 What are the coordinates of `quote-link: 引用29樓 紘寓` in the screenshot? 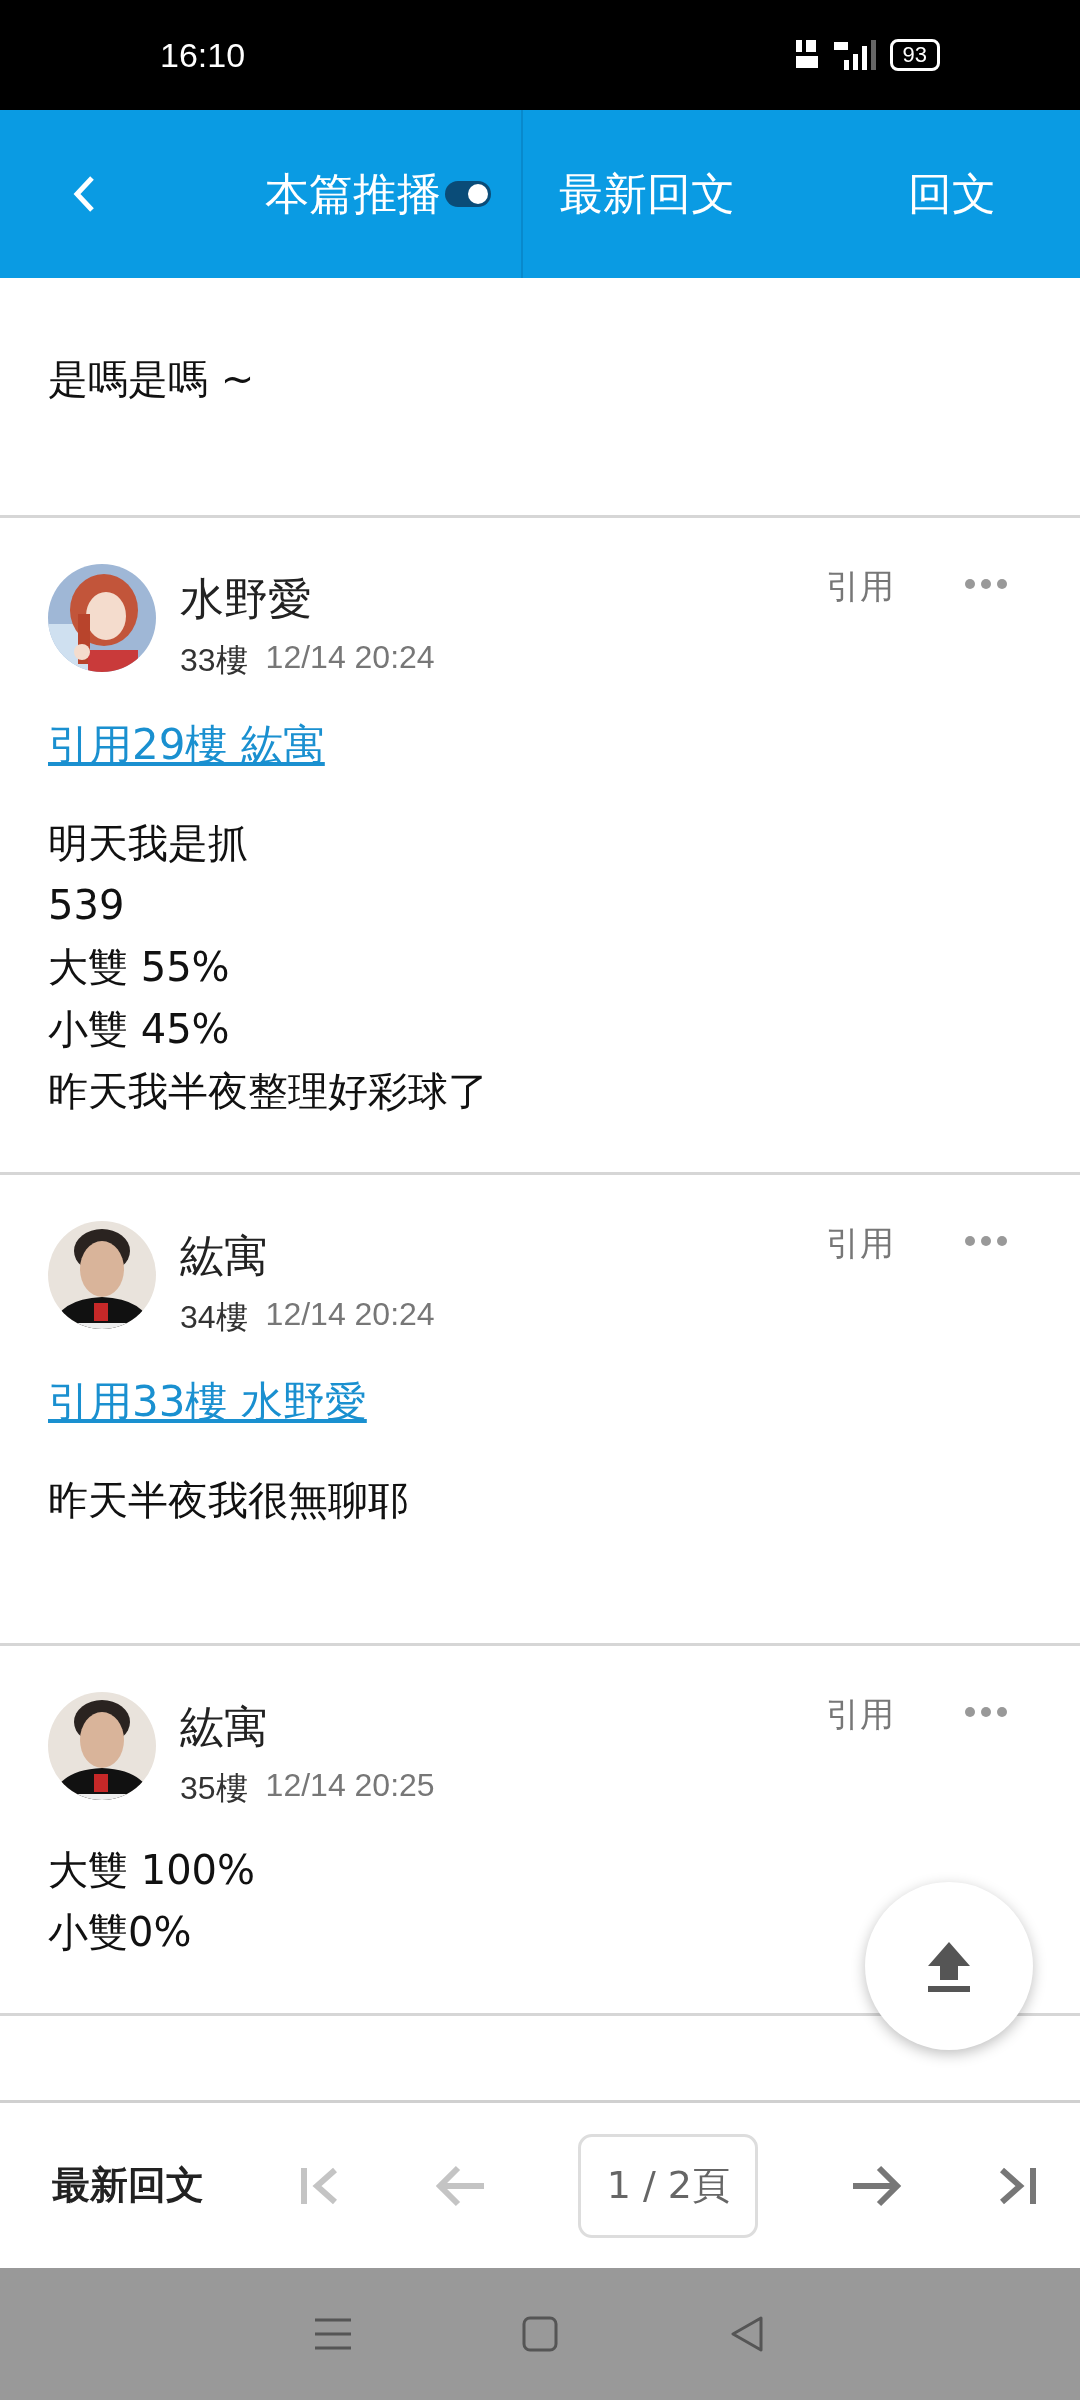 It's located at (186, 744).